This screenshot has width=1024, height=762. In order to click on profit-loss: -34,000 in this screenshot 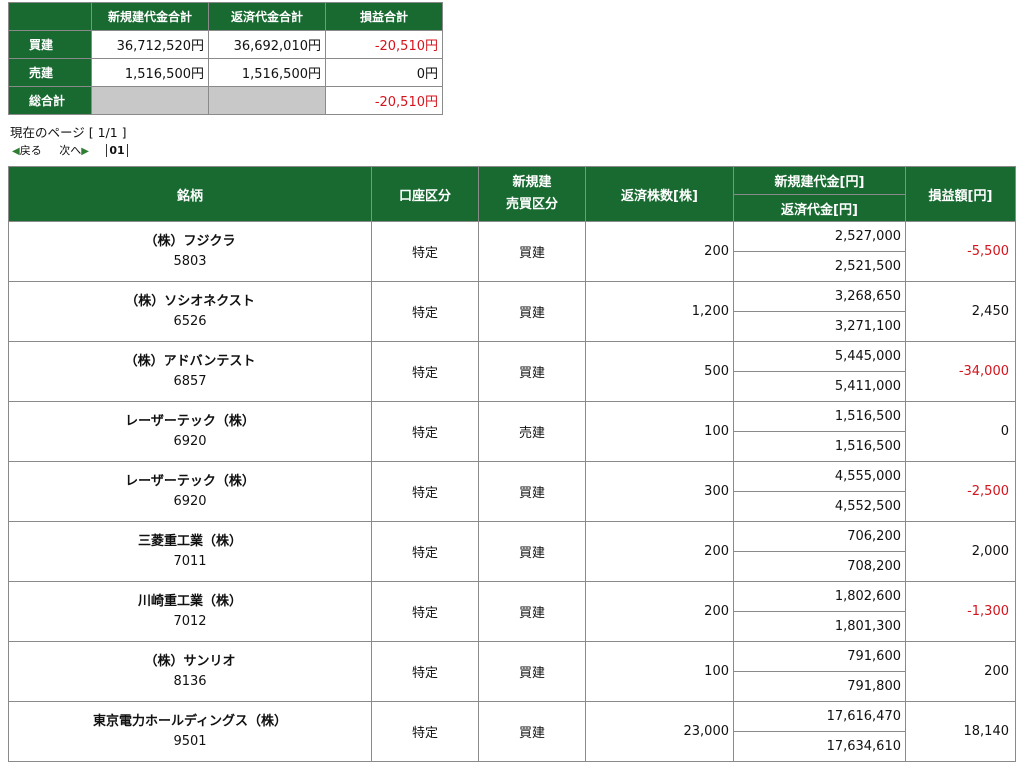, I will do `click(960, 371)`.